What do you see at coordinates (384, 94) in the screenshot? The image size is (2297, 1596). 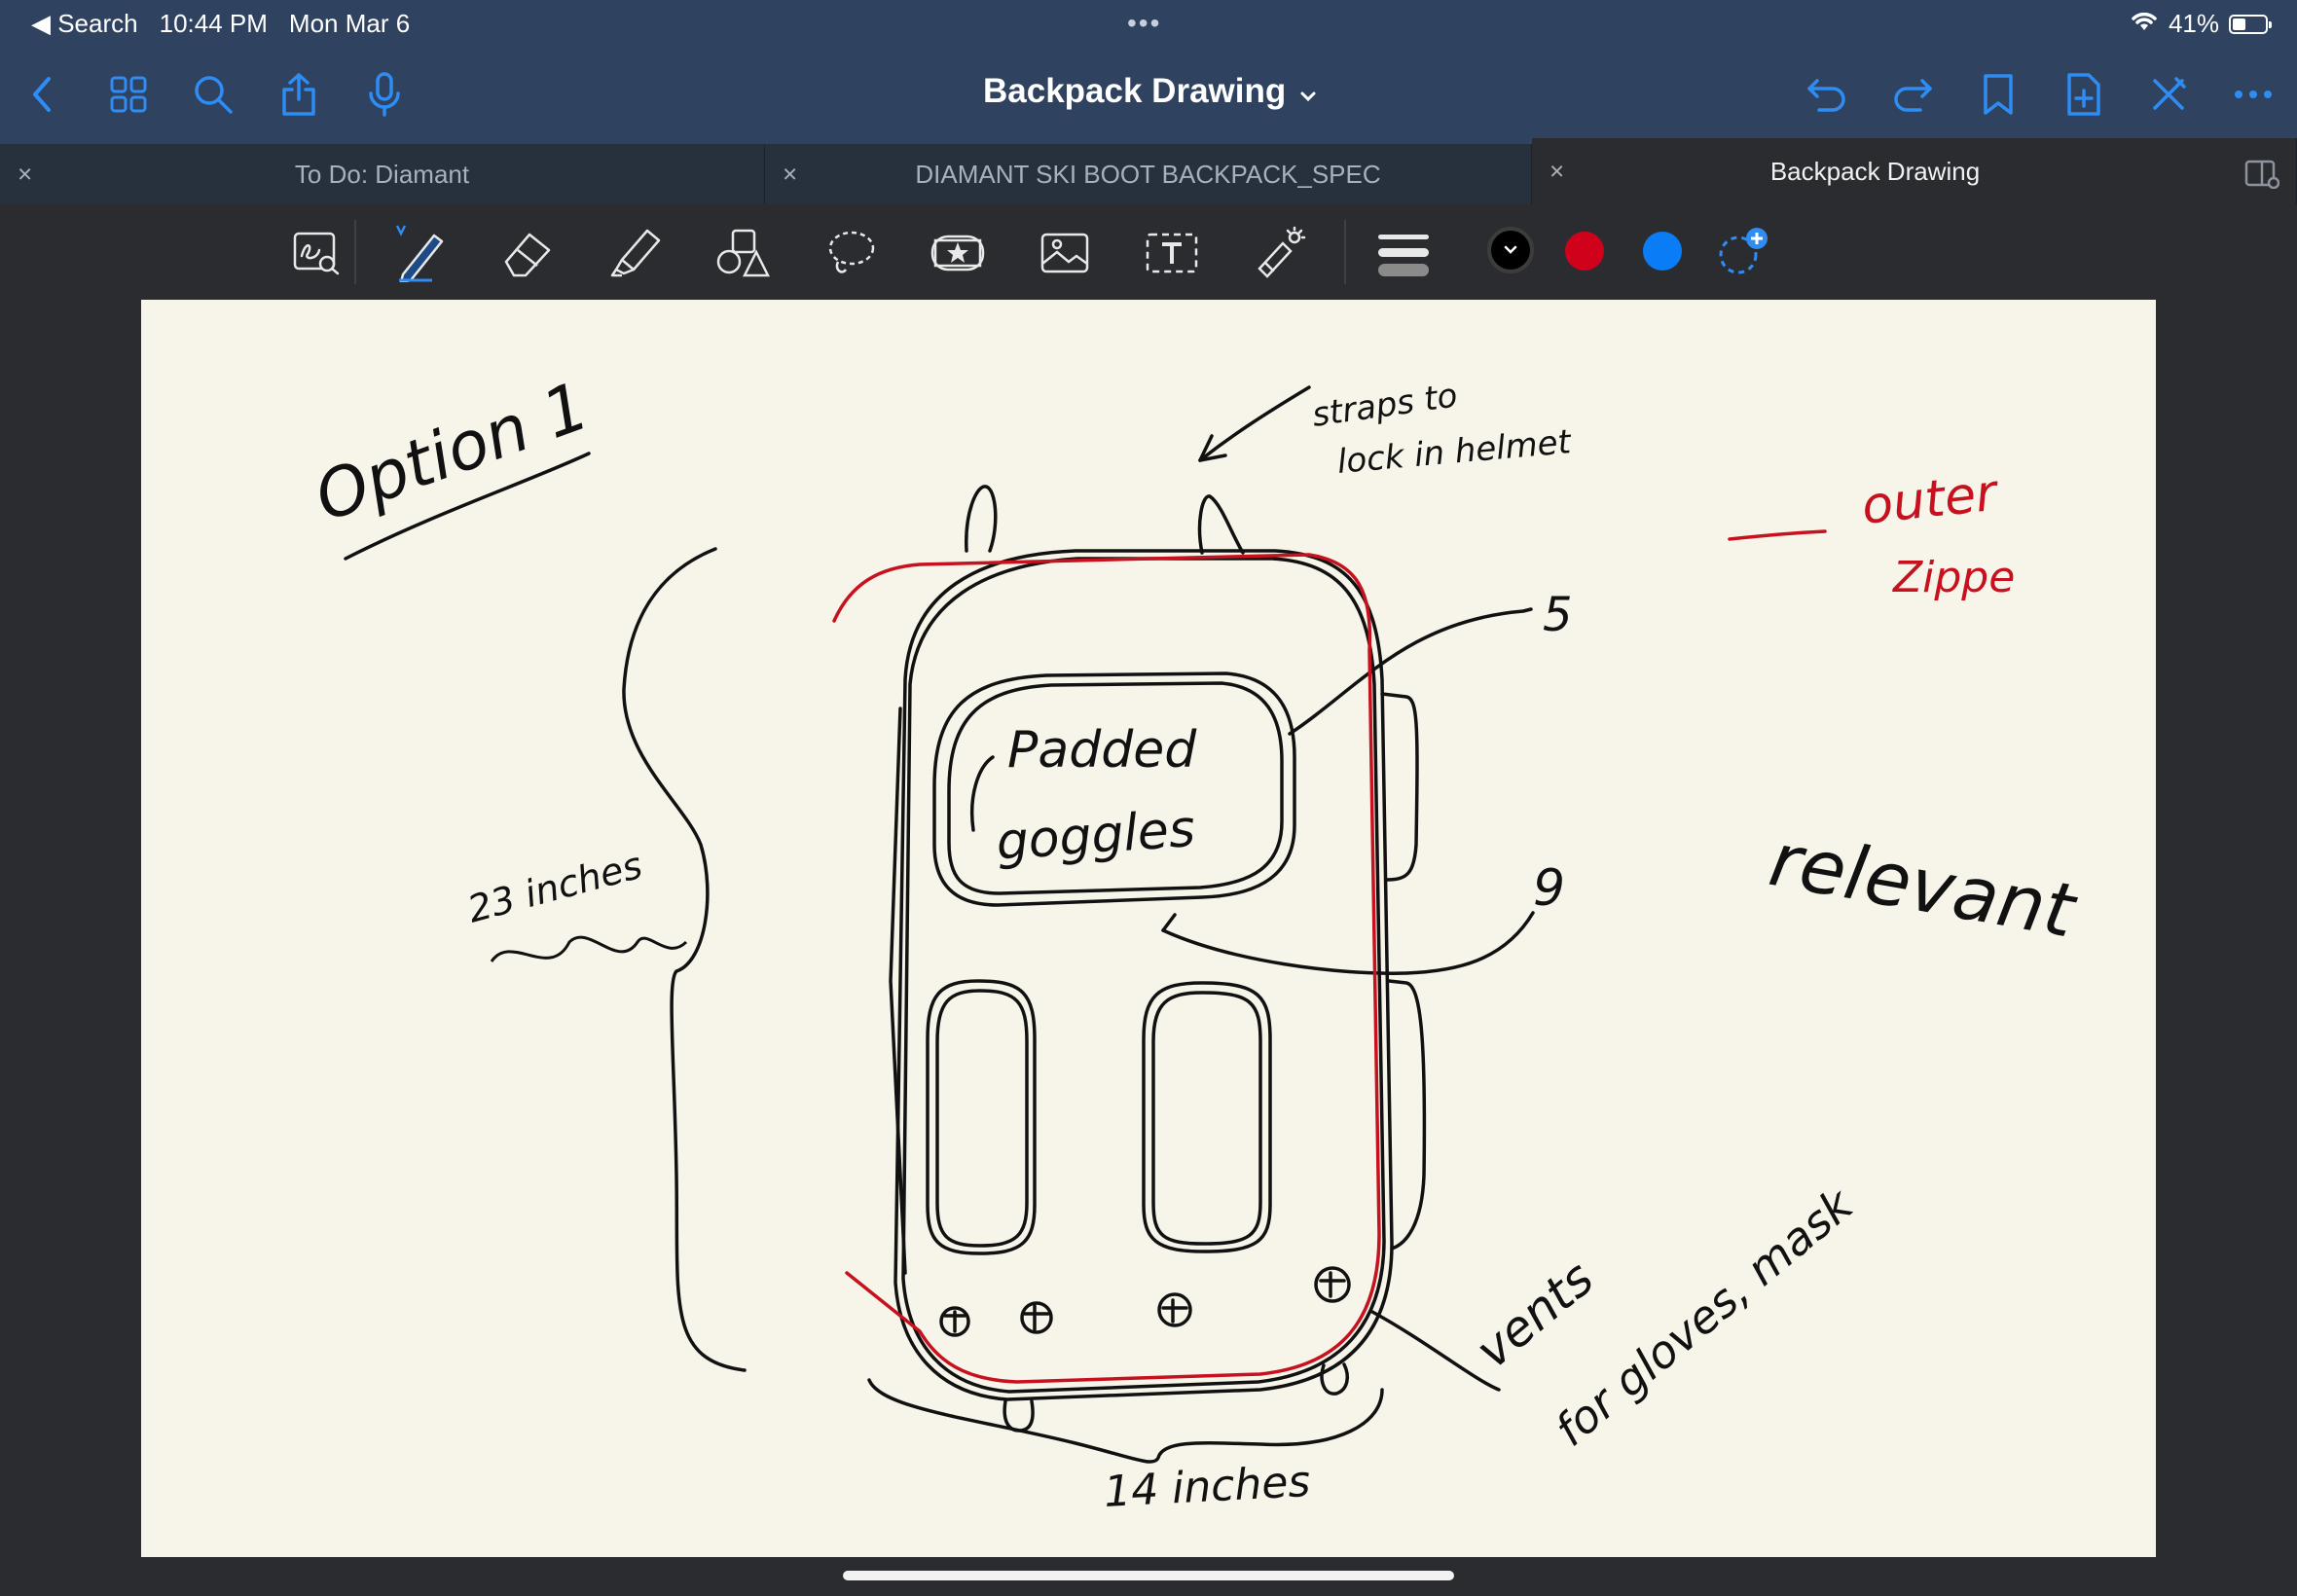 I see `microphone-icon` at bounding box center [384, 94].